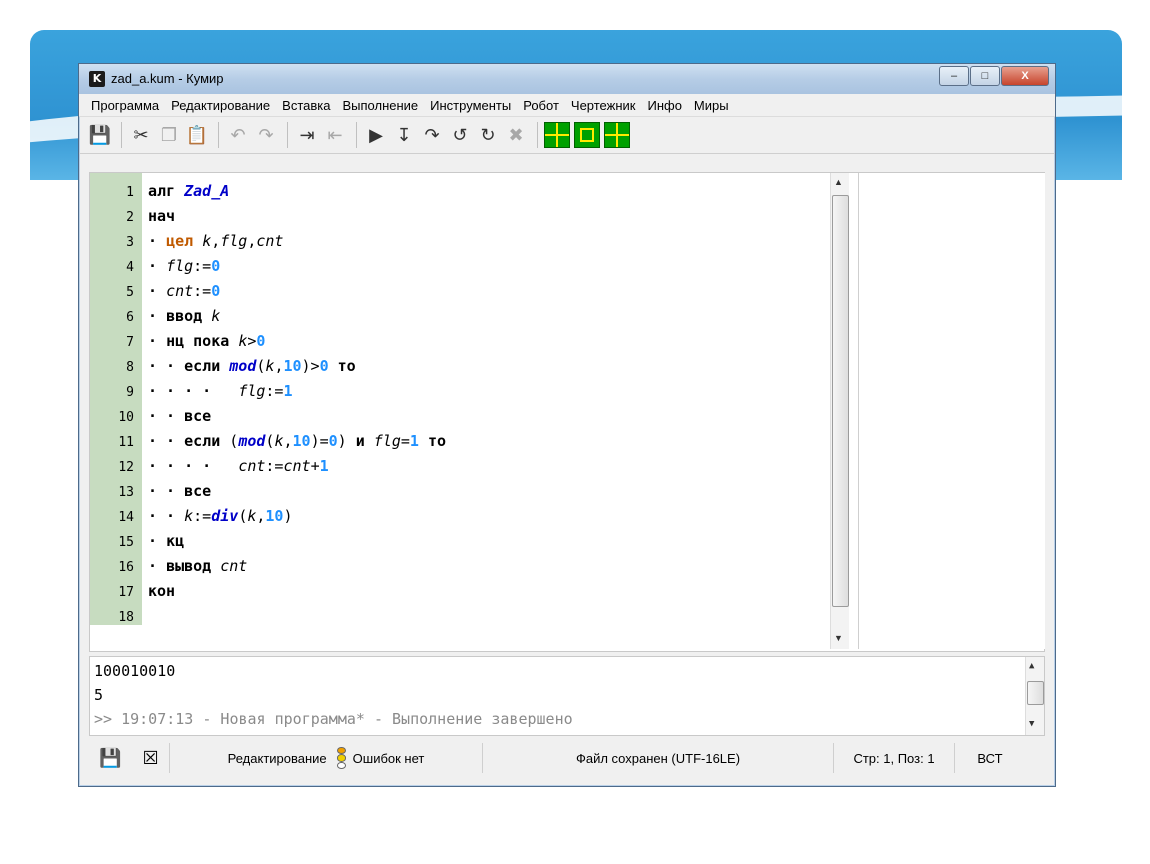  What do you see at coordinates (129, 758) in the screenshot?
I see `status-icons: 💾 ☒` at bounding box center [129, 758].